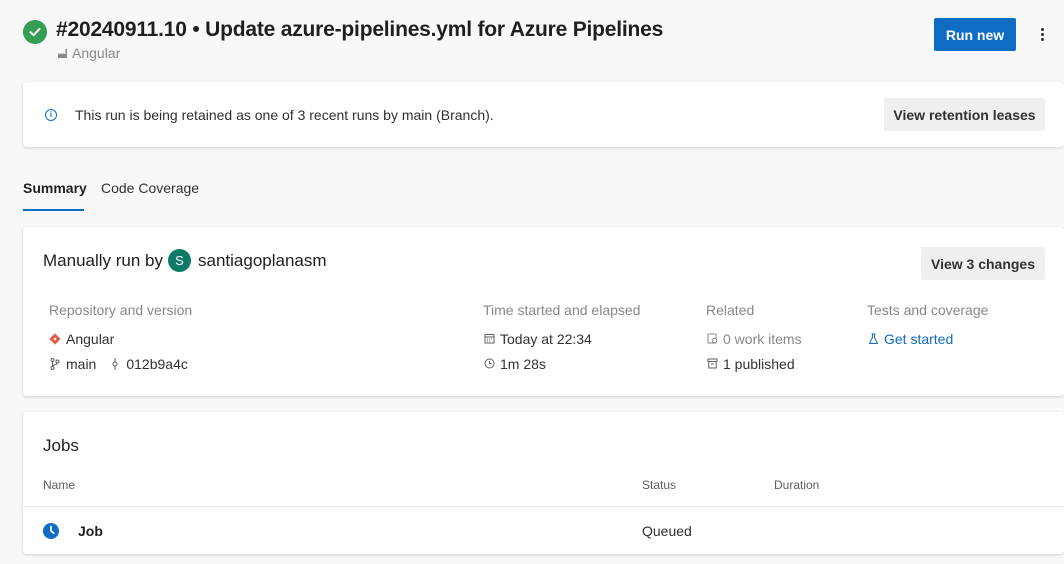 This screenshot has width=1064, height=564. I want to click on pipeline-name: Angular, so click(96, 53).